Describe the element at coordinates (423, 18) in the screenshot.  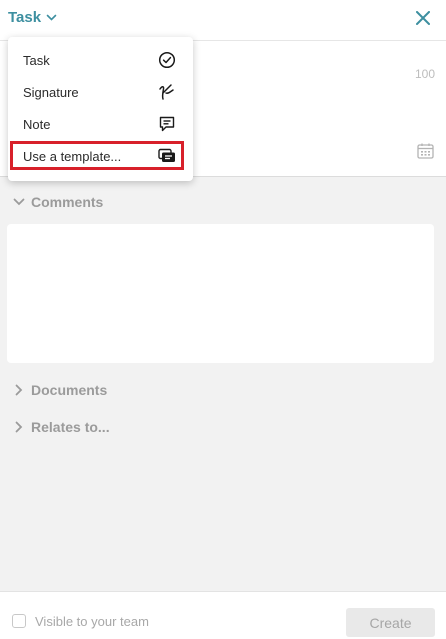
I see `close-icon` at that location.